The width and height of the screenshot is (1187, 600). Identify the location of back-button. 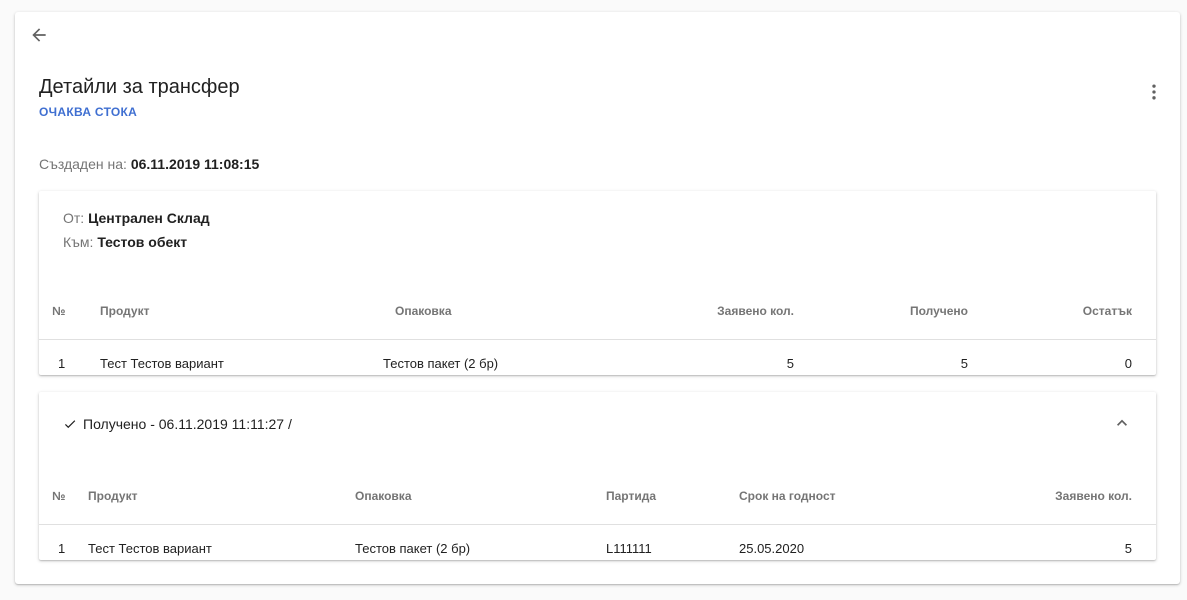
(39, 35).